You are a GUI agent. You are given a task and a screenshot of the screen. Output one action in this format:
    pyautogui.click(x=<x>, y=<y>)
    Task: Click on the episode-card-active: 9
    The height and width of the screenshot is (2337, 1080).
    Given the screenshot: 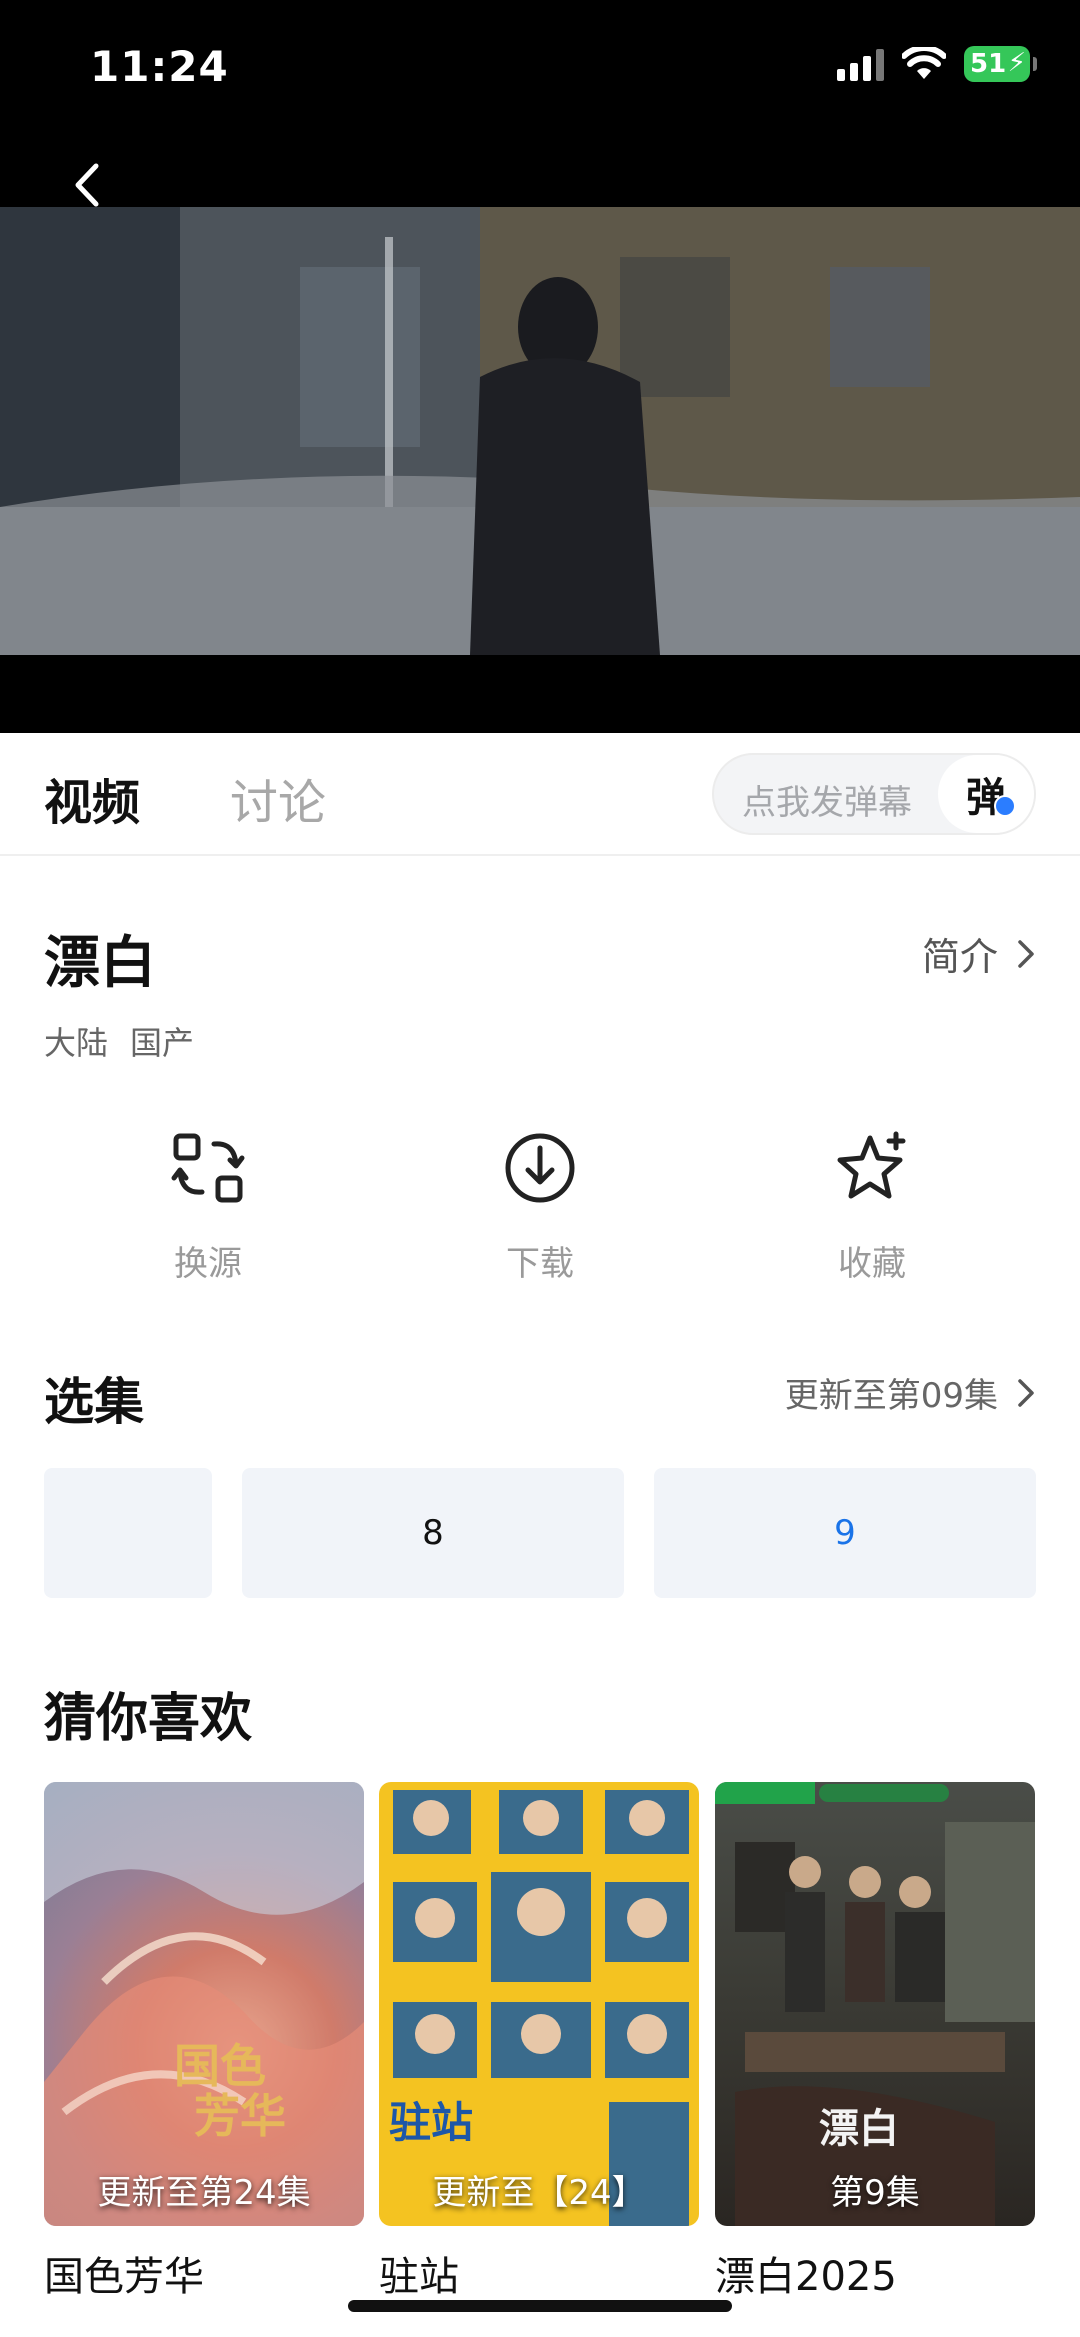 What is the action you would take?
    pyautogui.click(x=845, y=1533)
    